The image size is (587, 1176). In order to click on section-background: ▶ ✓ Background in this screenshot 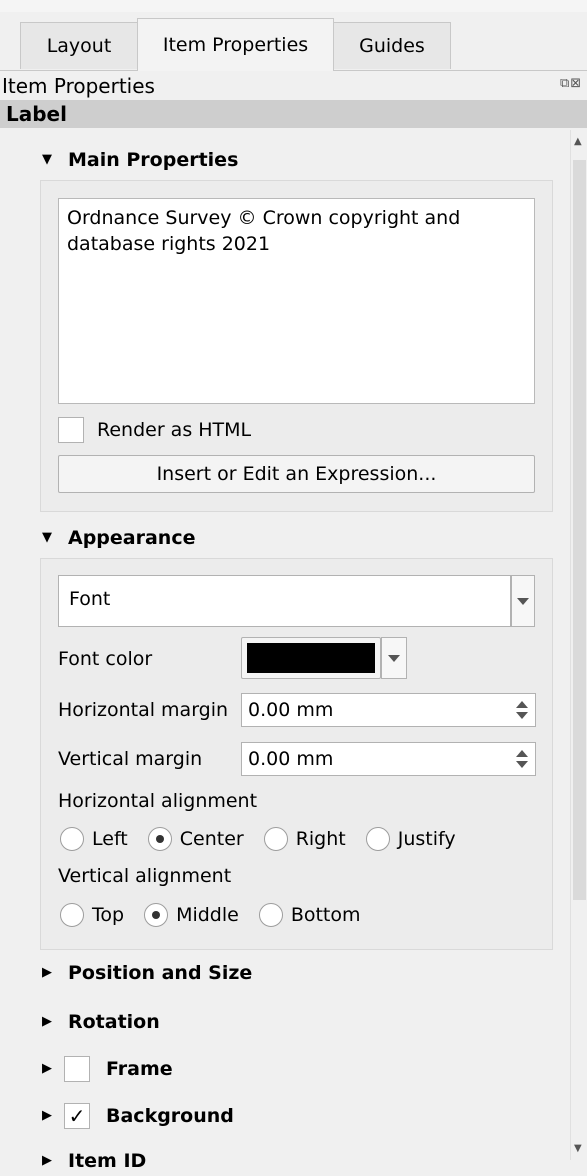, I will do `click(138, 1116)`.